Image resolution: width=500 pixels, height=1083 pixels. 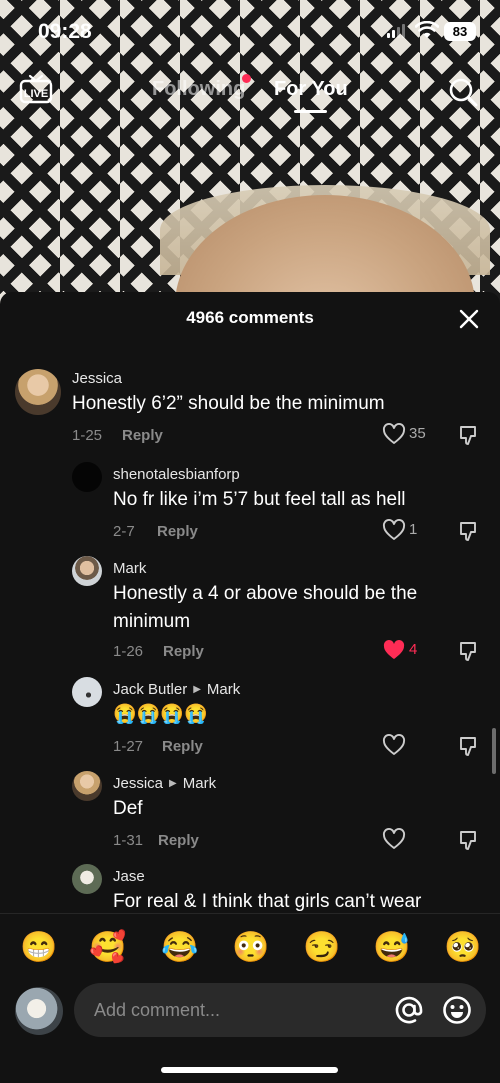 I want to click on comment-text: 😭😭😭😭, so click(x=160, y=714).